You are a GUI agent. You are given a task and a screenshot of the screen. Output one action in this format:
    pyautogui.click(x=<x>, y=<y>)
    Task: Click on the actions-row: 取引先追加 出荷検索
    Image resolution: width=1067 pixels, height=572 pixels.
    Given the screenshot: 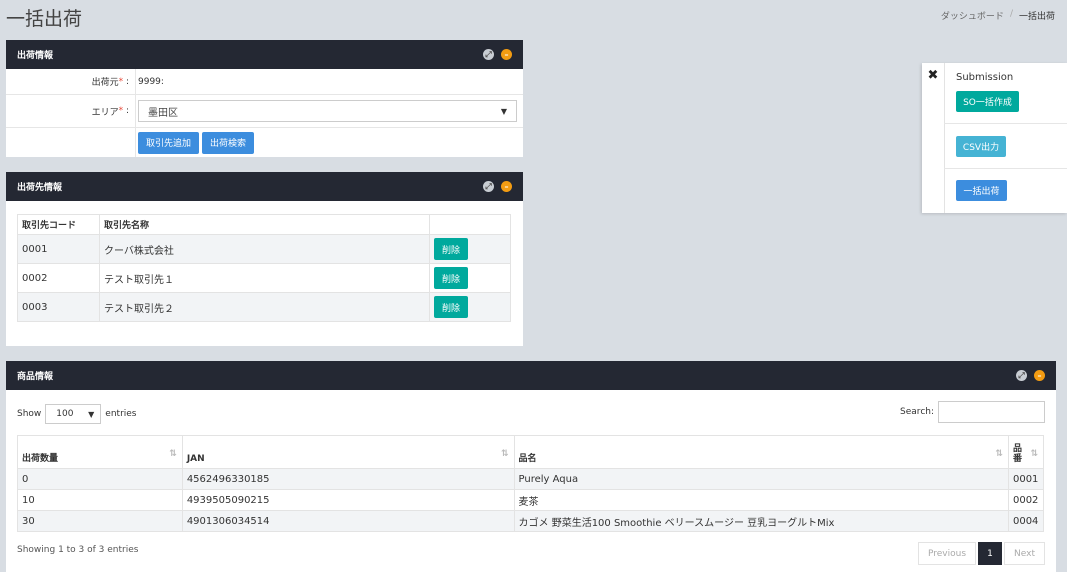 What is the action you would take?
    pyautogui.click(x=264, y=142)
    